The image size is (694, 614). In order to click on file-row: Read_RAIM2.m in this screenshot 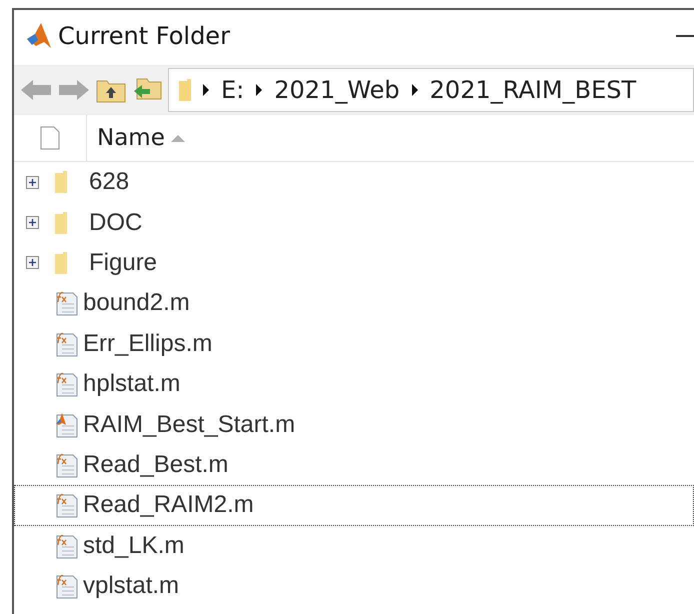, I will do `click(354, 505)`.